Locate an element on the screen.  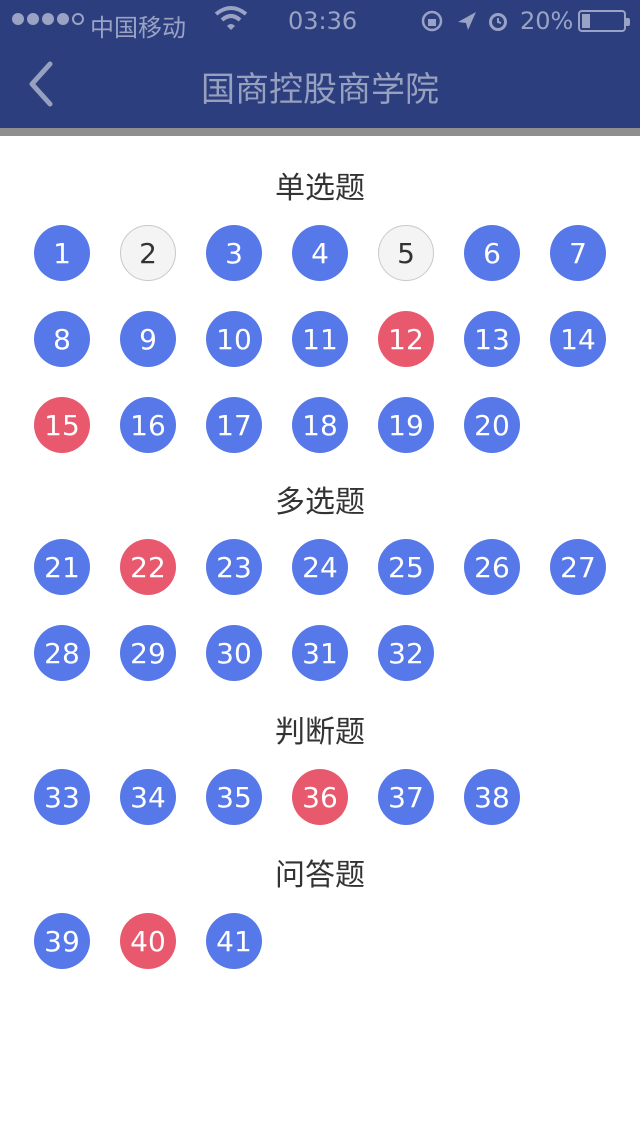
question-number-button: 6 is located at coordinates (492, 253).